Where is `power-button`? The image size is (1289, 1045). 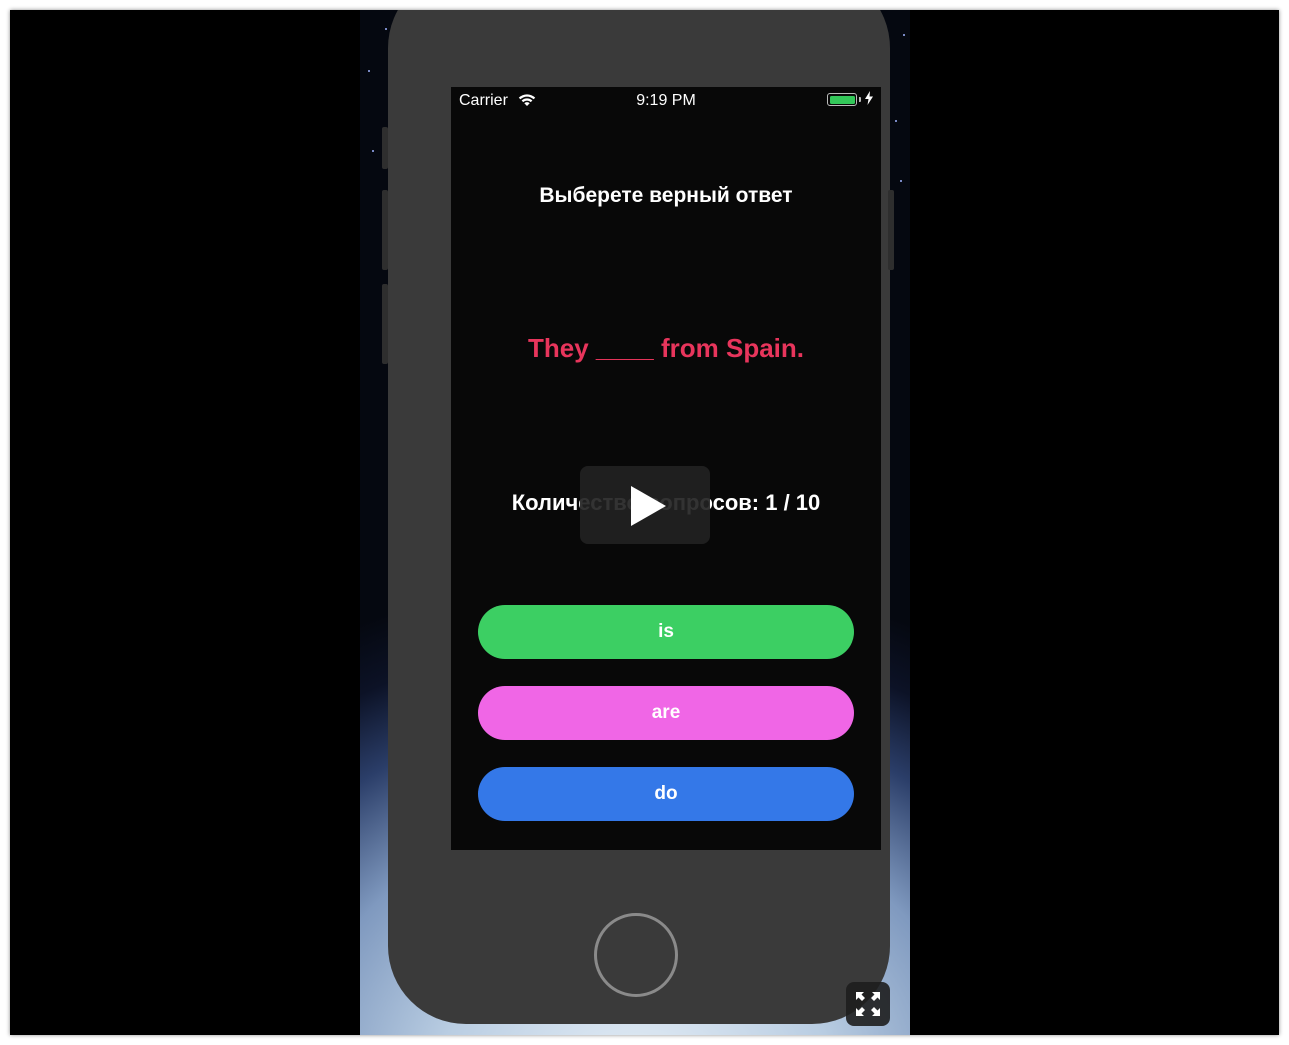 power-button is located at coordinates (891, 230).